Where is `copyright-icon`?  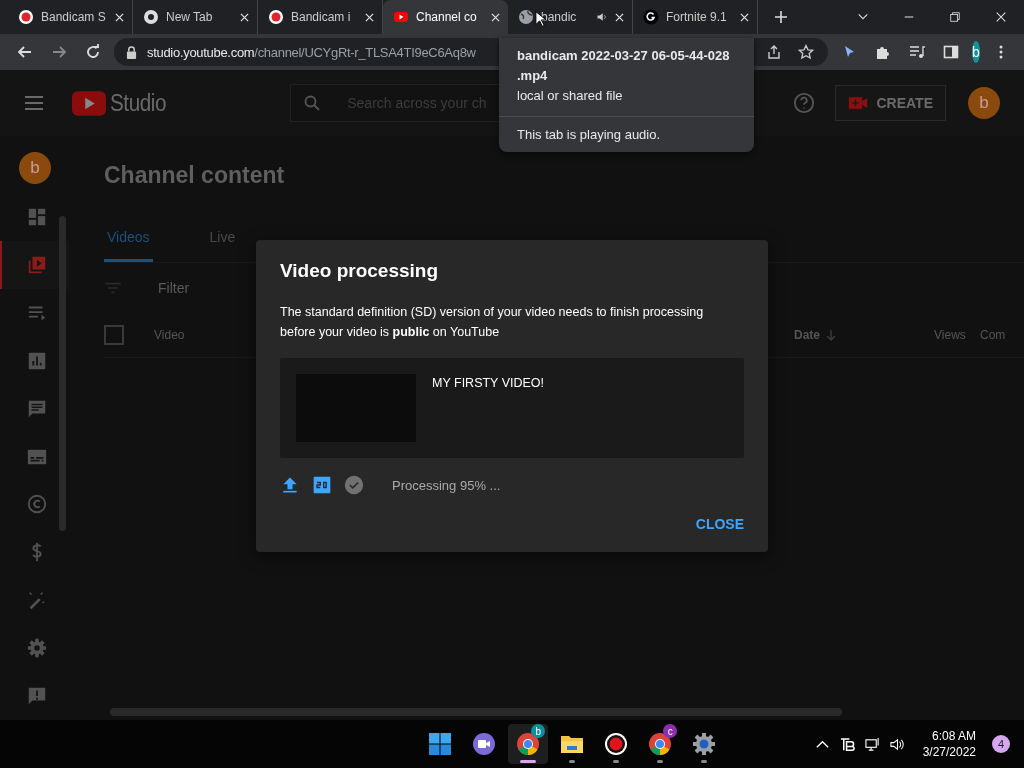
copyright-icon is located at coordinates (37, 504).